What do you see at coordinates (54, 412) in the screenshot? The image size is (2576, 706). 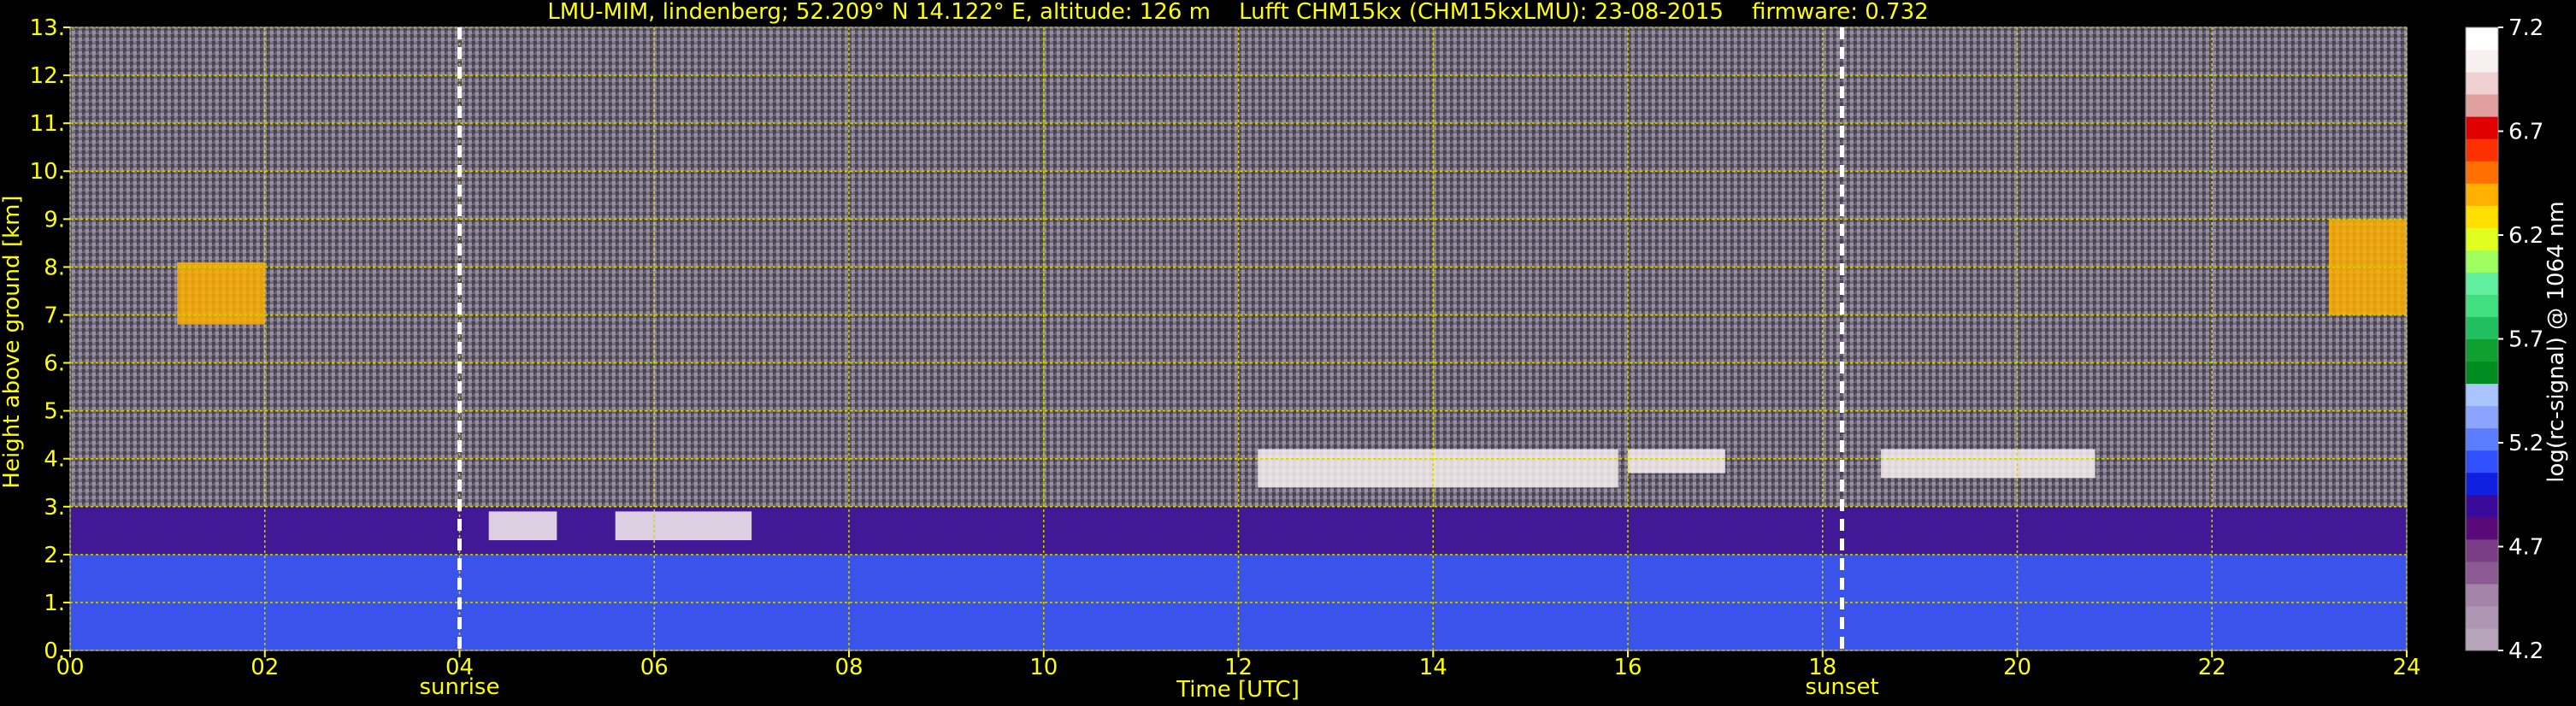 I see `y-tick-label: 5.` at bounding box center [54, 412].